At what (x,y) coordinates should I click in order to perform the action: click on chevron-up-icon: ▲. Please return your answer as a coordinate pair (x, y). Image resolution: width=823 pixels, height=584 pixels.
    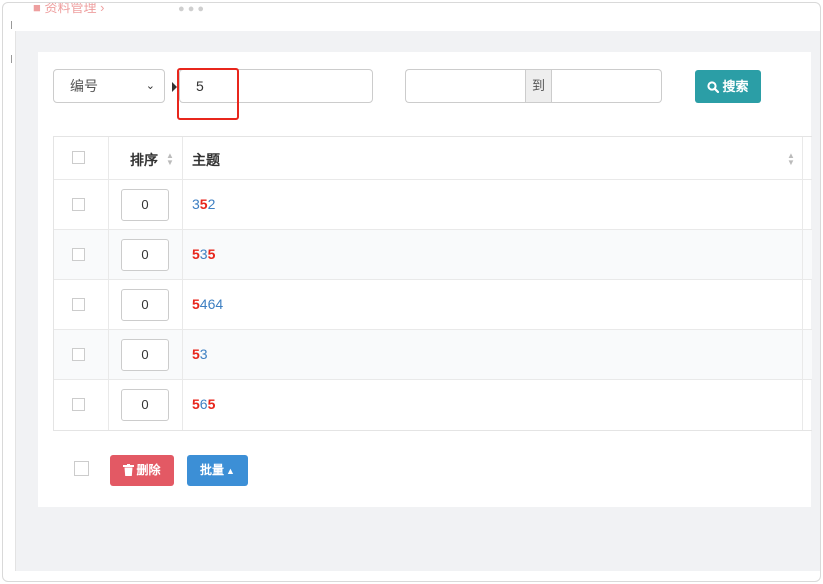
    Looking at the image, I should click on (230, 471).